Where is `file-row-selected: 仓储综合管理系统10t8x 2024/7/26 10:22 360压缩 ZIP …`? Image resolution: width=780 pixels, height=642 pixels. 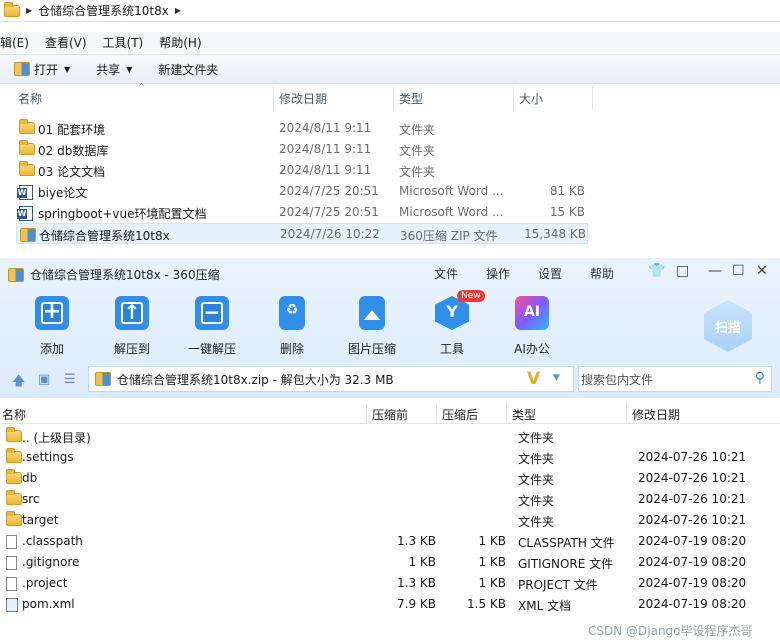 file-row-selected: 仓储综合管理系统10t8x 2024/7/26 10:22 360压缩 ZIP … is located at coordinates (302, 233).